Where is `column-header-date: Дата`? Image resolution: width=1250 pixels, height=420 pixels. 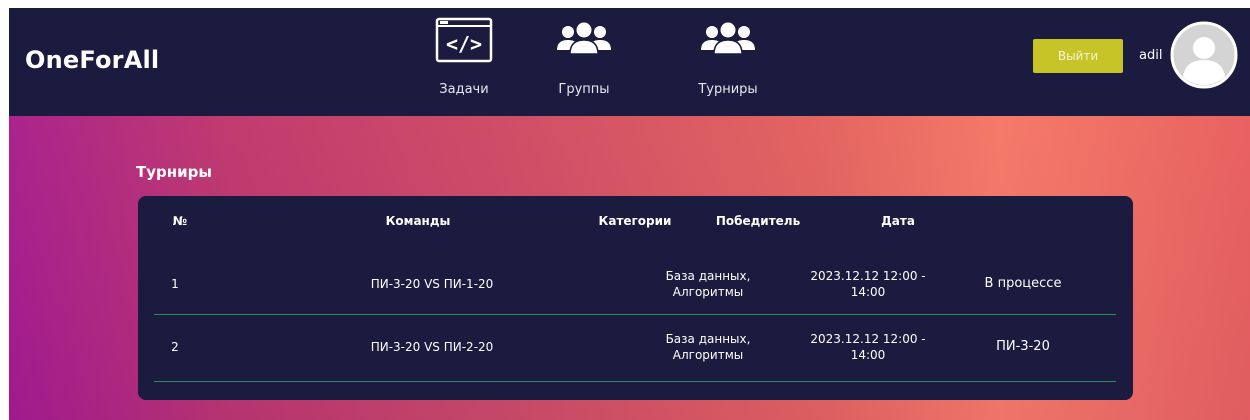 column-header-date: Дата is located at coordinates (898, 221).